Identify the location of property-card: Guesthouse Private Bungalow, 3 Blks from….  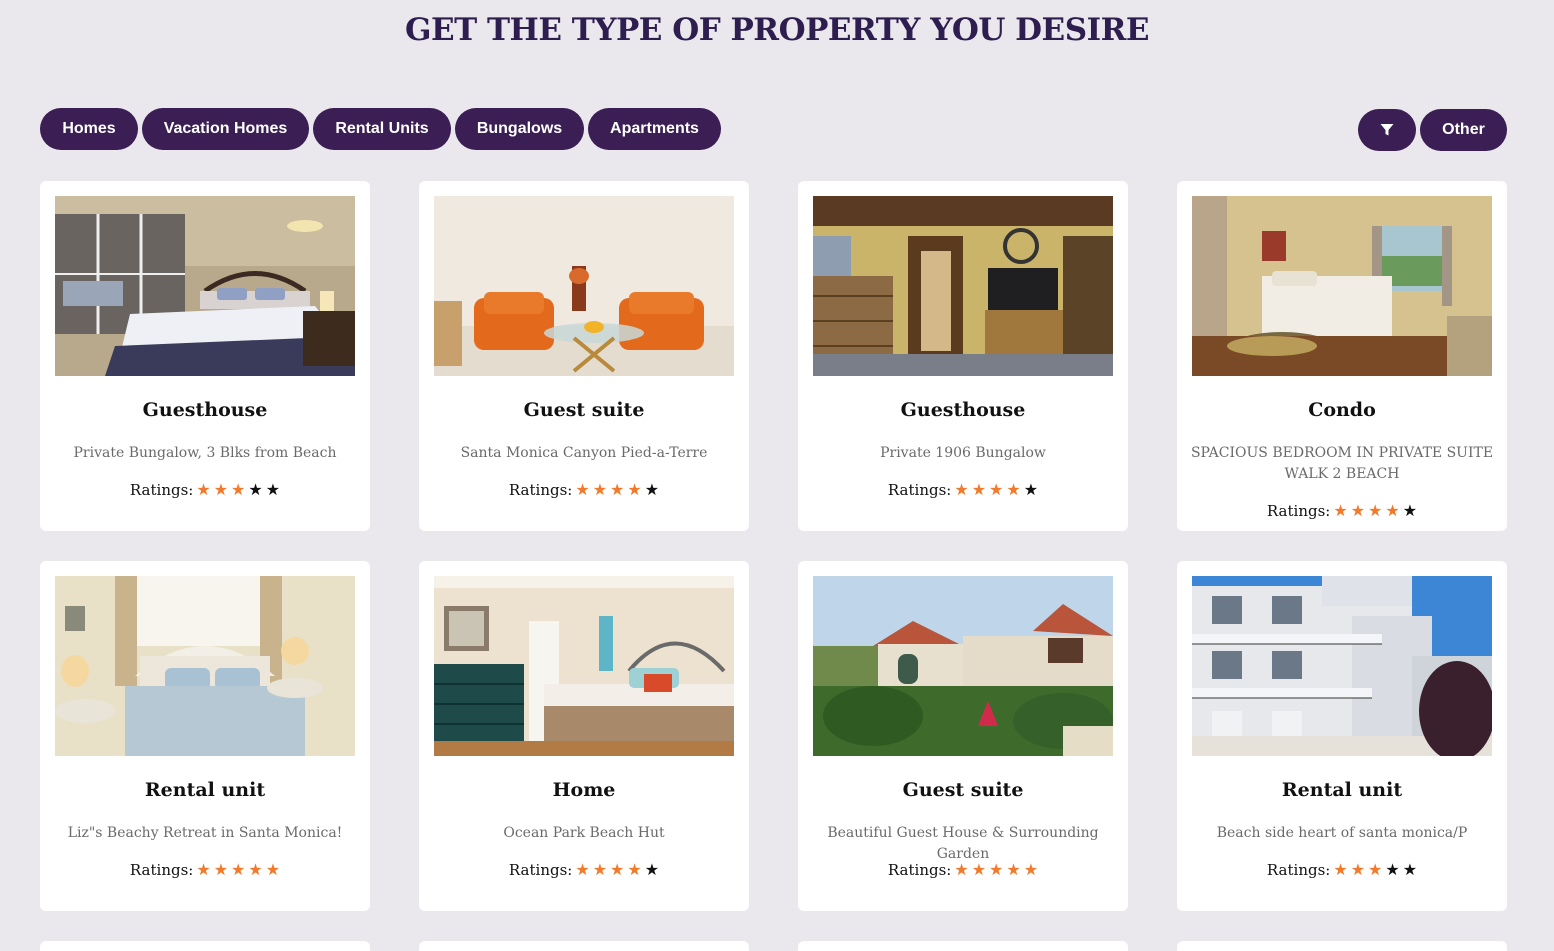
(205, 356).